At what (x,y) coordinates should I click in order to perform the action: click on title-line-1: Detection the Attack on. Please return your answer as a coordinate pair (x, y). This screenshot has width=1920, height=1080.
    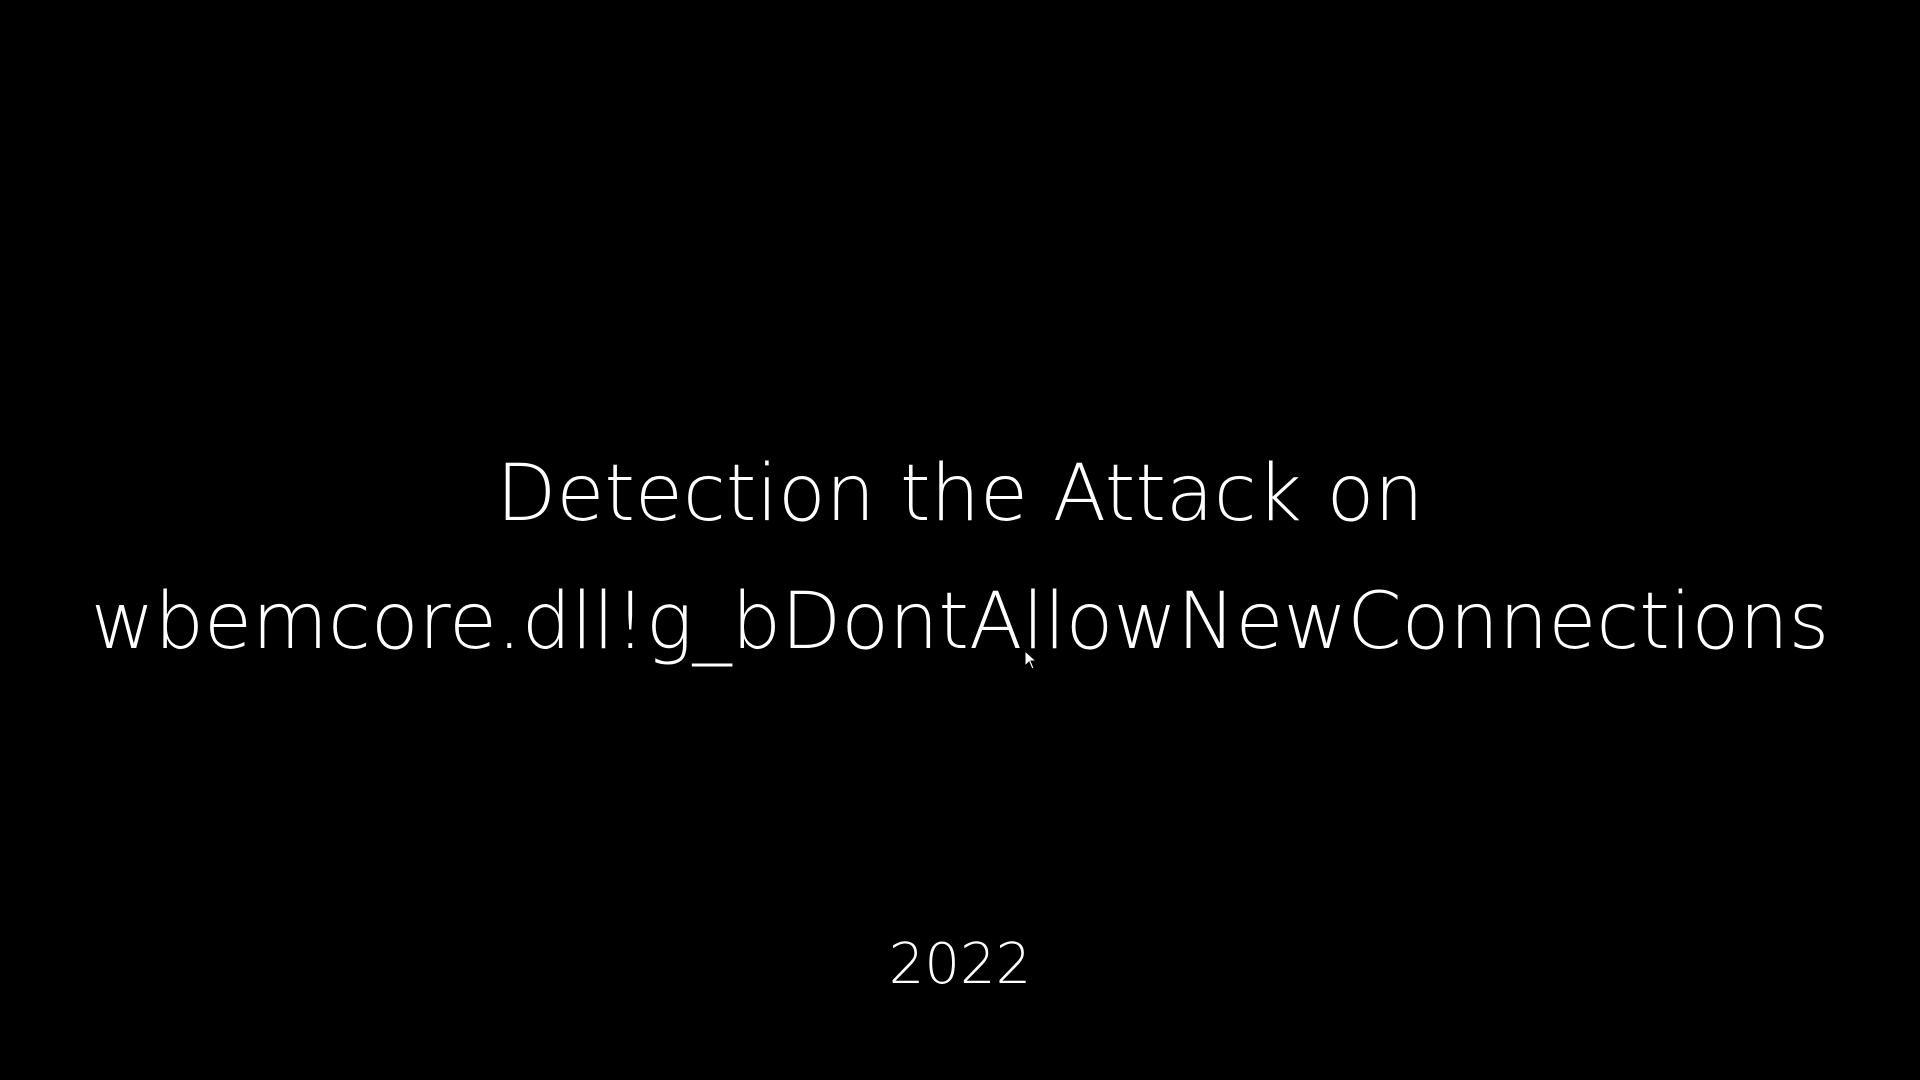
    Looking at the image, I should click on (960, 494).